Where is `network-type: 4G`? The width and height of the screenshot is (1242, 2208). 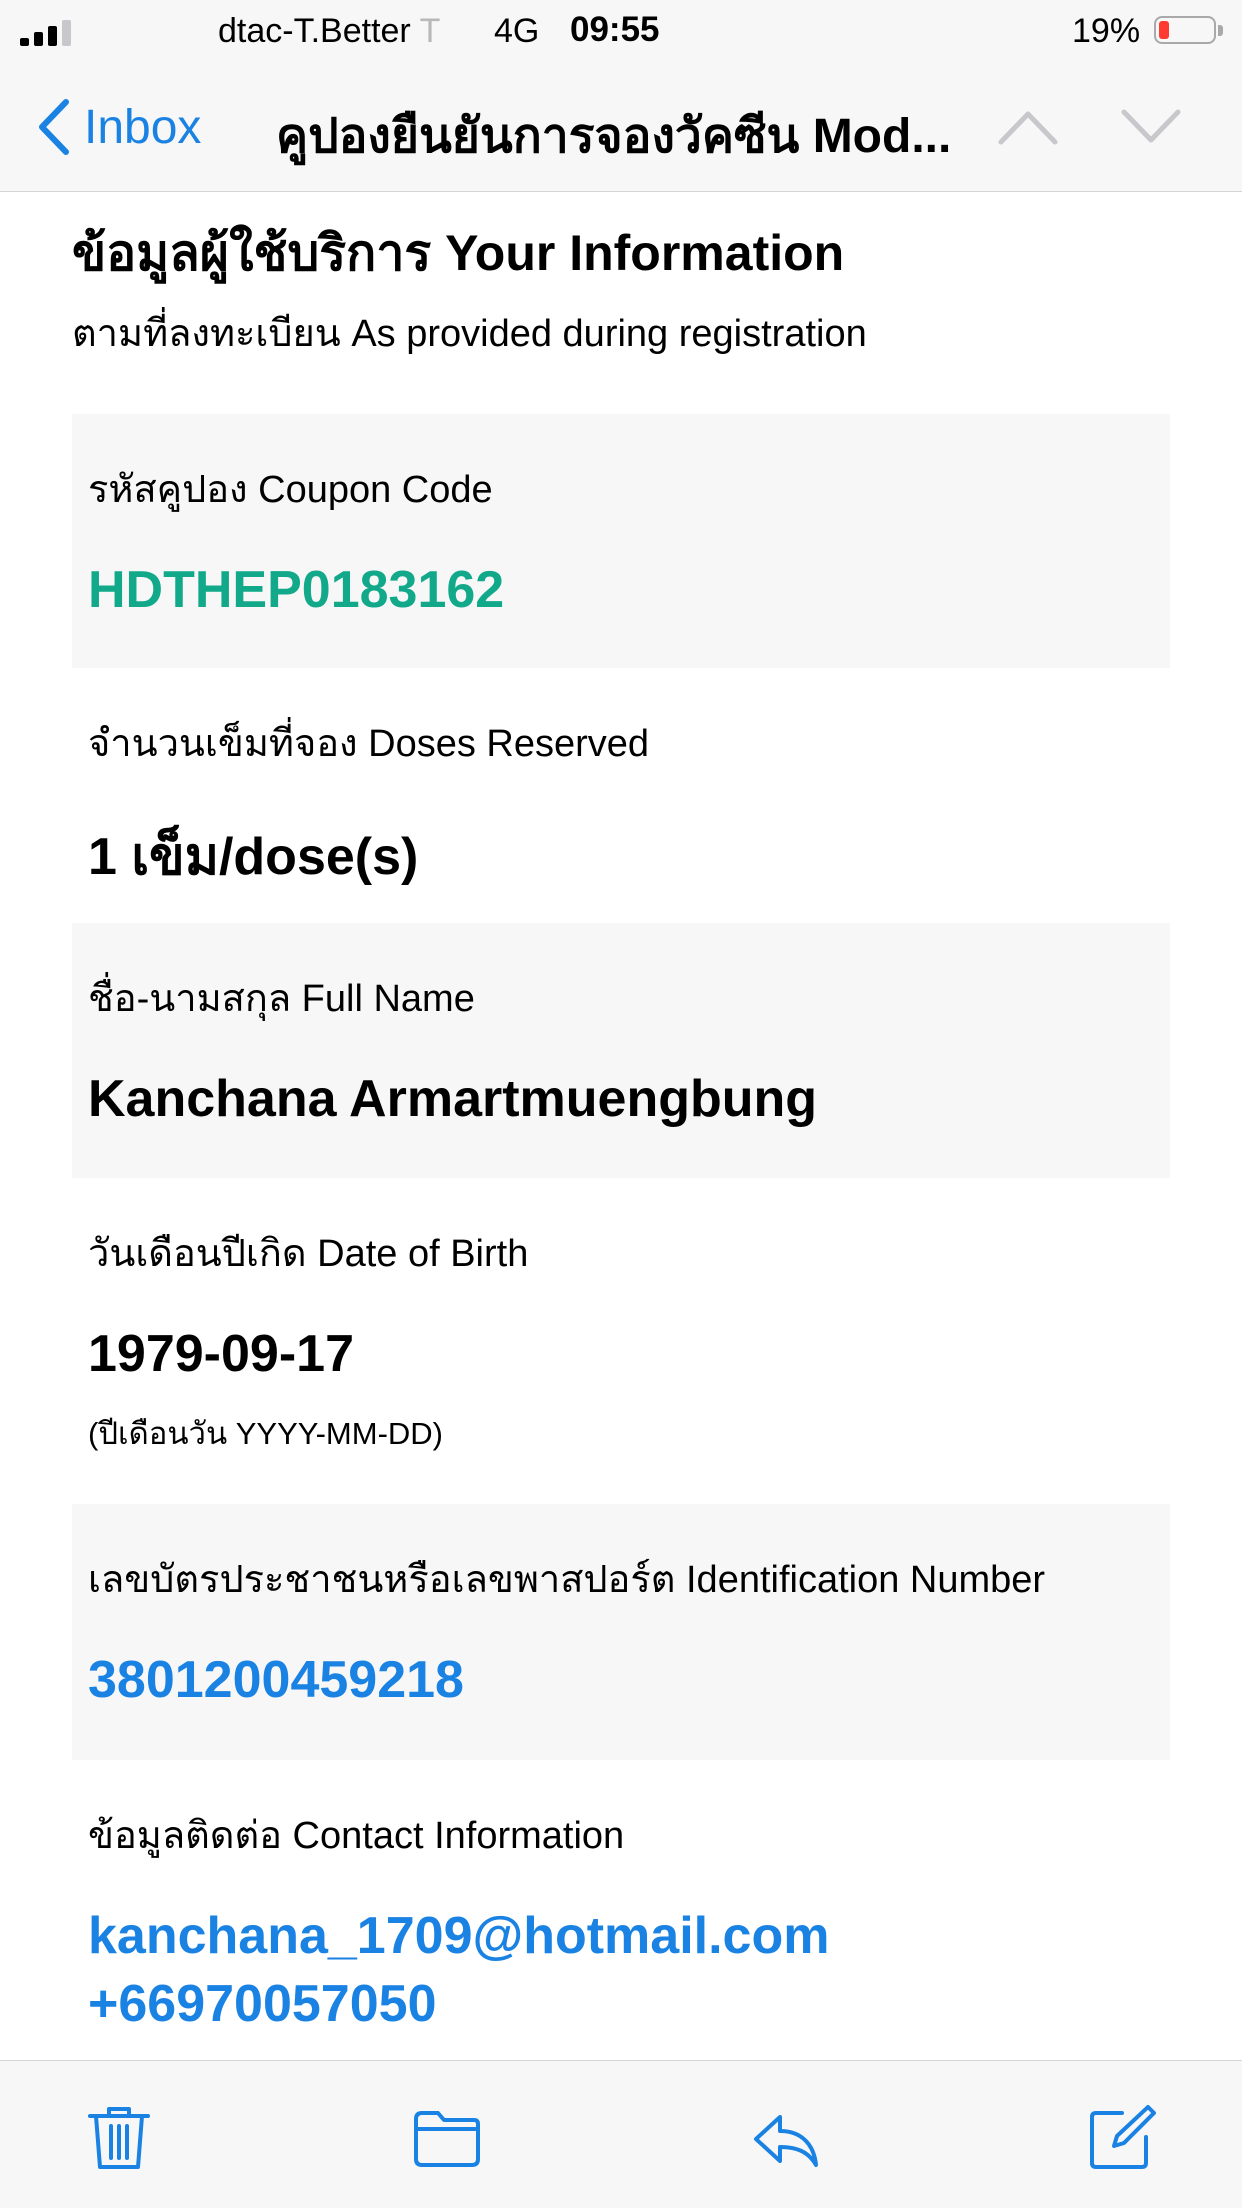
network-type: 4G is located at coordinates (517, 31).